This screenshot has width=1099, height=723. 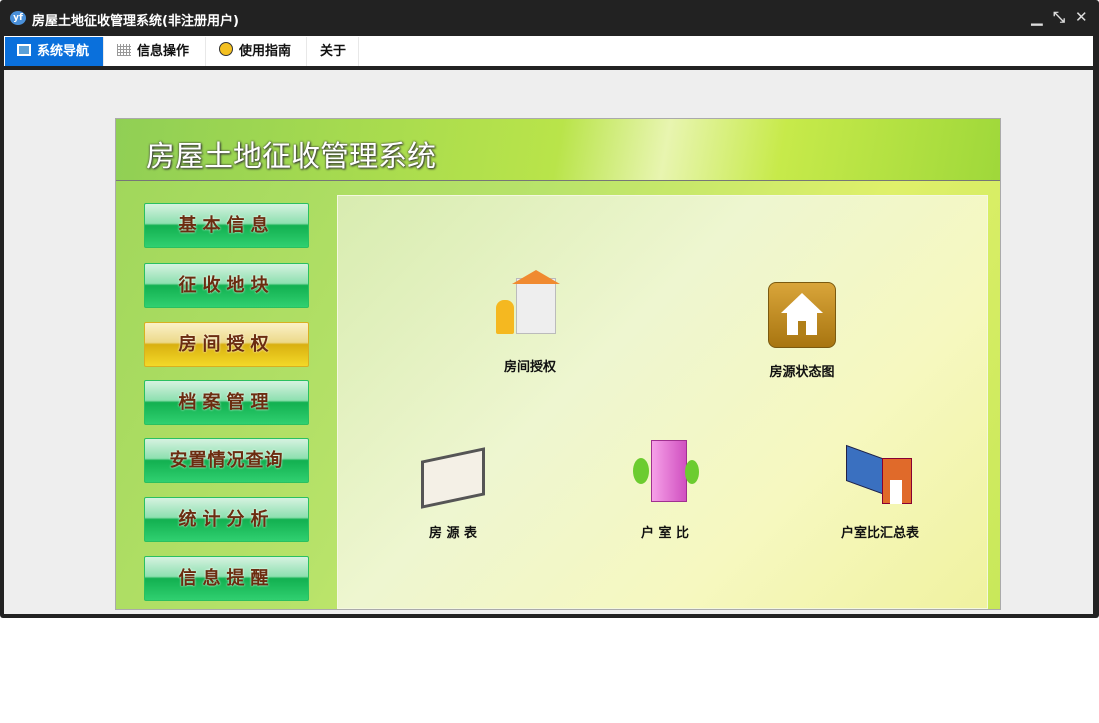 I want to click on tab-bar: 系统导航 信息操作 使用指南 关于, so click(x=548, y=51).